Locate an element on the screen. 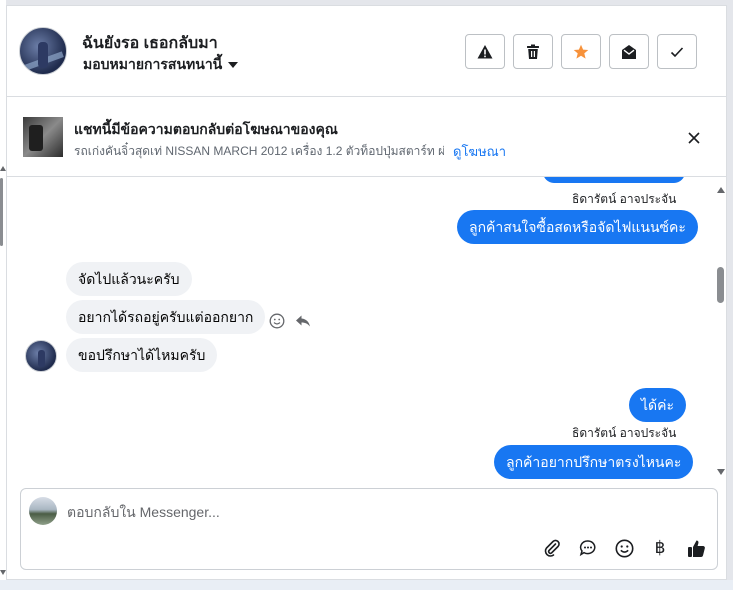 The width and height of the screenshot is (733, 590). emoji-button is located at coordinates (624, 548).